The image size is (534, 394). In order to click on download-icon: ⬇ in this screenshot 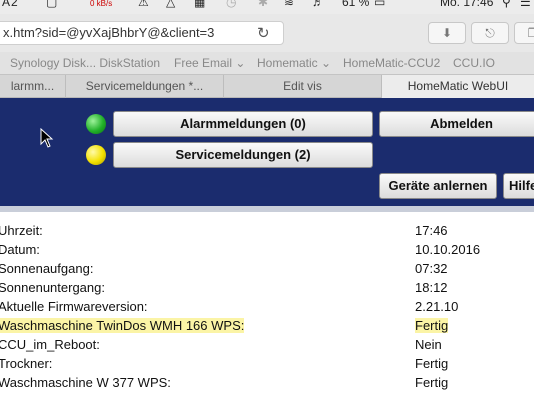, I will do `click(447, 33)`.